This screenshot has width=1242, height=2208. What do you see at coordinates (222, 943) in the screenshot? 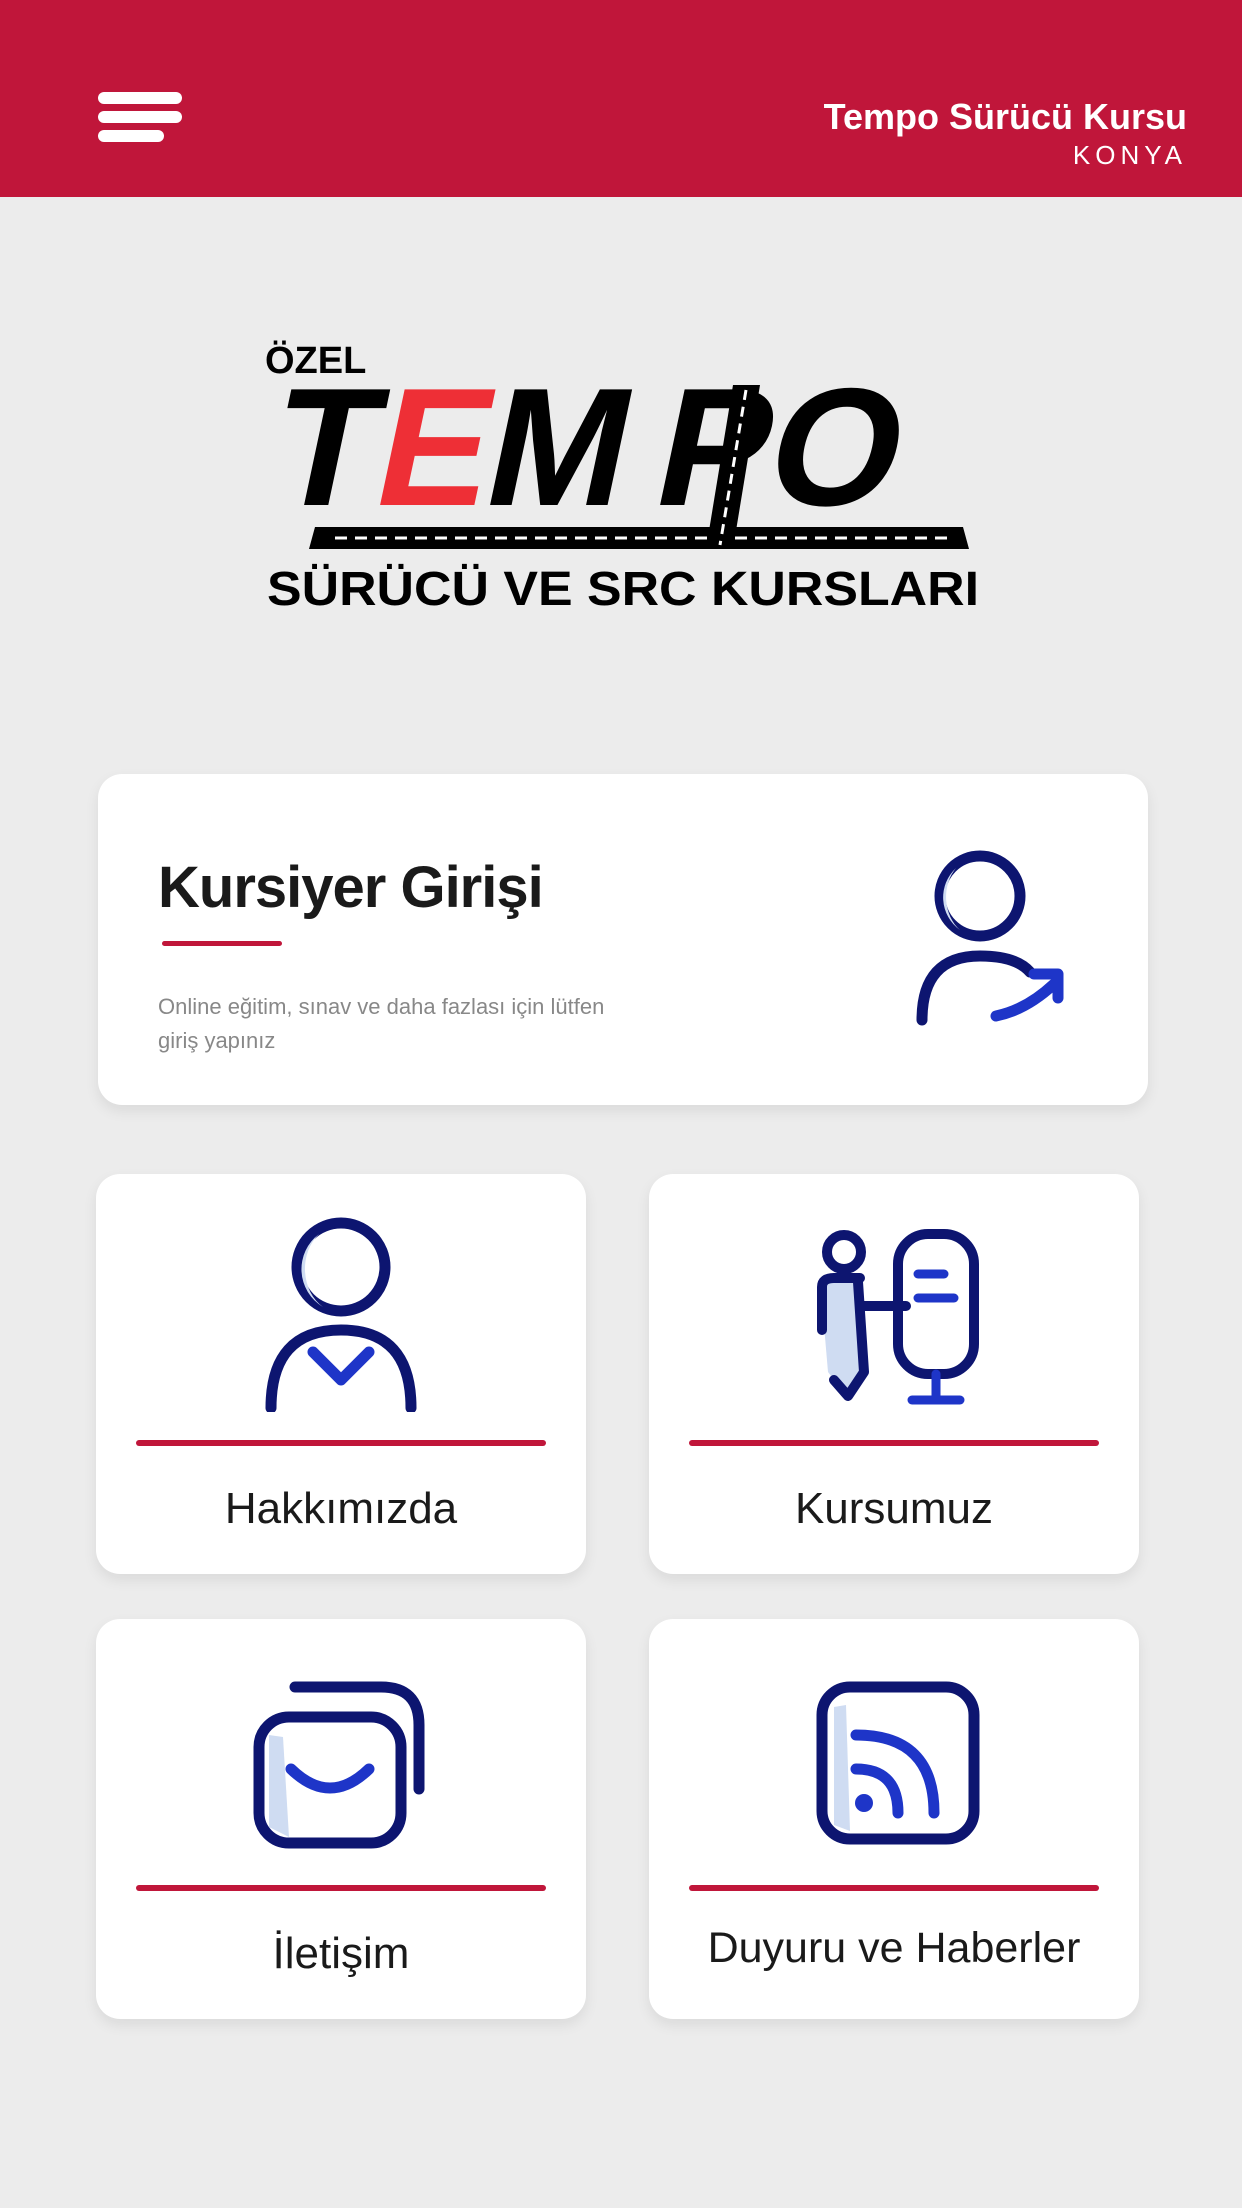
I see `login-title-underline` at bounding box center [222, 943].